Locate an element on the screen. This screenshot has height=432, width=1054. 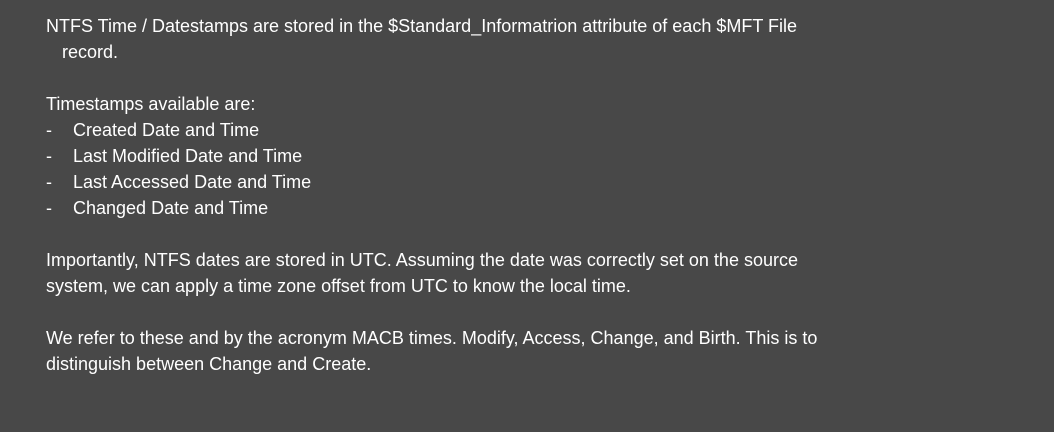
list-item: - Created Date and Time is located at coordinates (540, 130).